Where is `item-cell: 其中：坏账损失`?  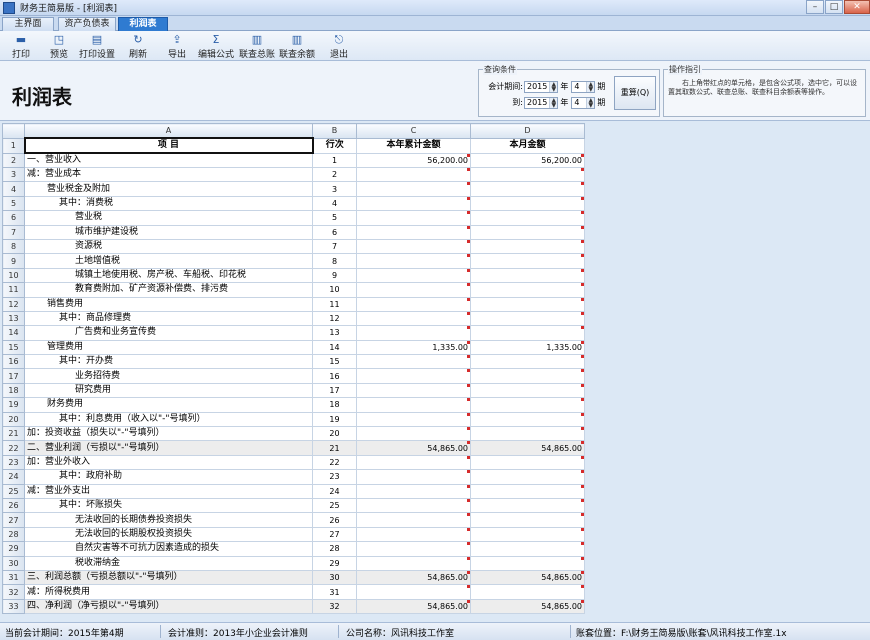 item-cell: 其中：坏账损失 is located at coordinates (168, 505).